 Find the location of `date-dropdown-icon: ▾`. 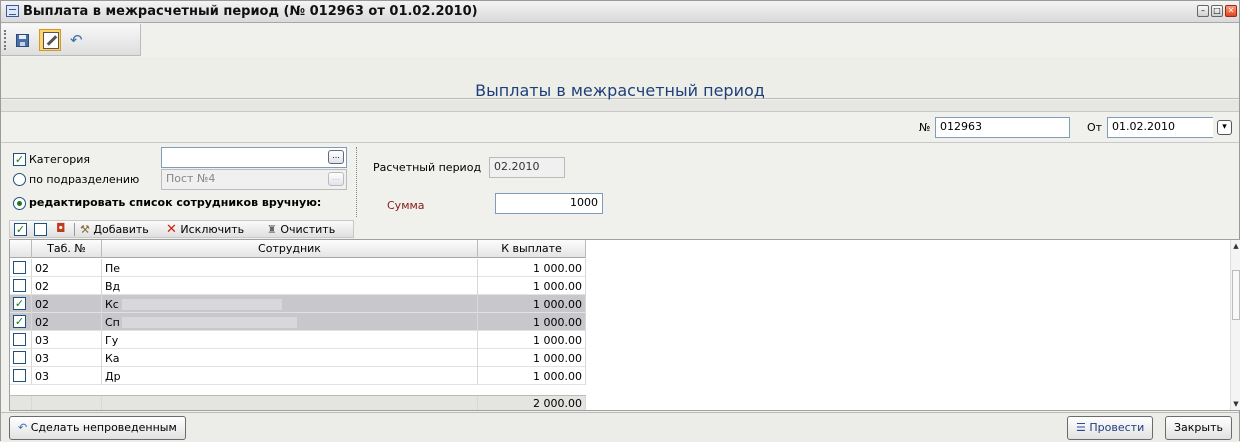

date-dropdown-icon: ▾ is located at coordinates (1224, 127).